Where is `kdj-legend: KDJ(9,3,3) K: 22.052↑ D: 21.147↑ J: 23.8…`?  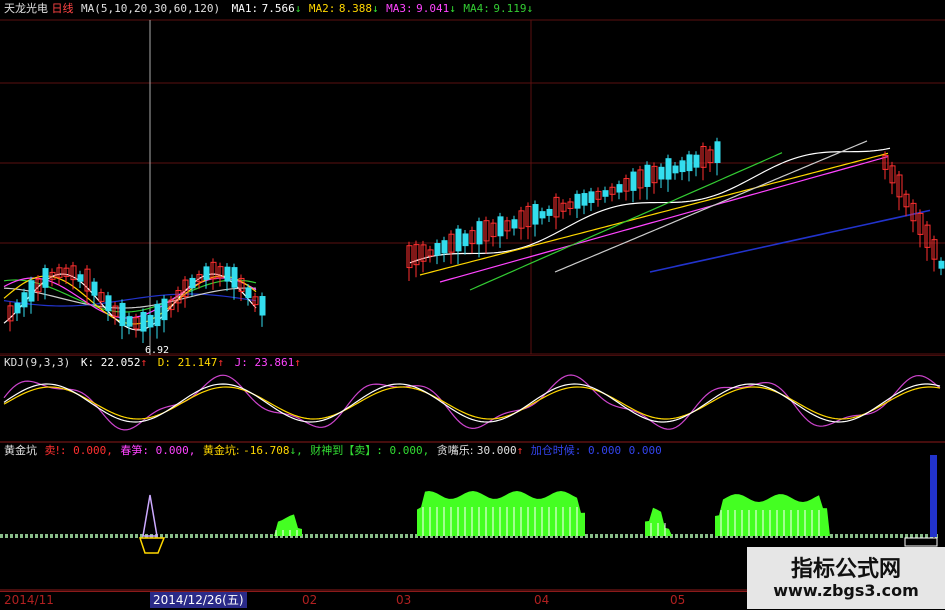
kdj-legend: KDJ(9,3,3) K: 22.052↑ D: 21.147↑ J: 23.8… is located at coordinates (152, 363).